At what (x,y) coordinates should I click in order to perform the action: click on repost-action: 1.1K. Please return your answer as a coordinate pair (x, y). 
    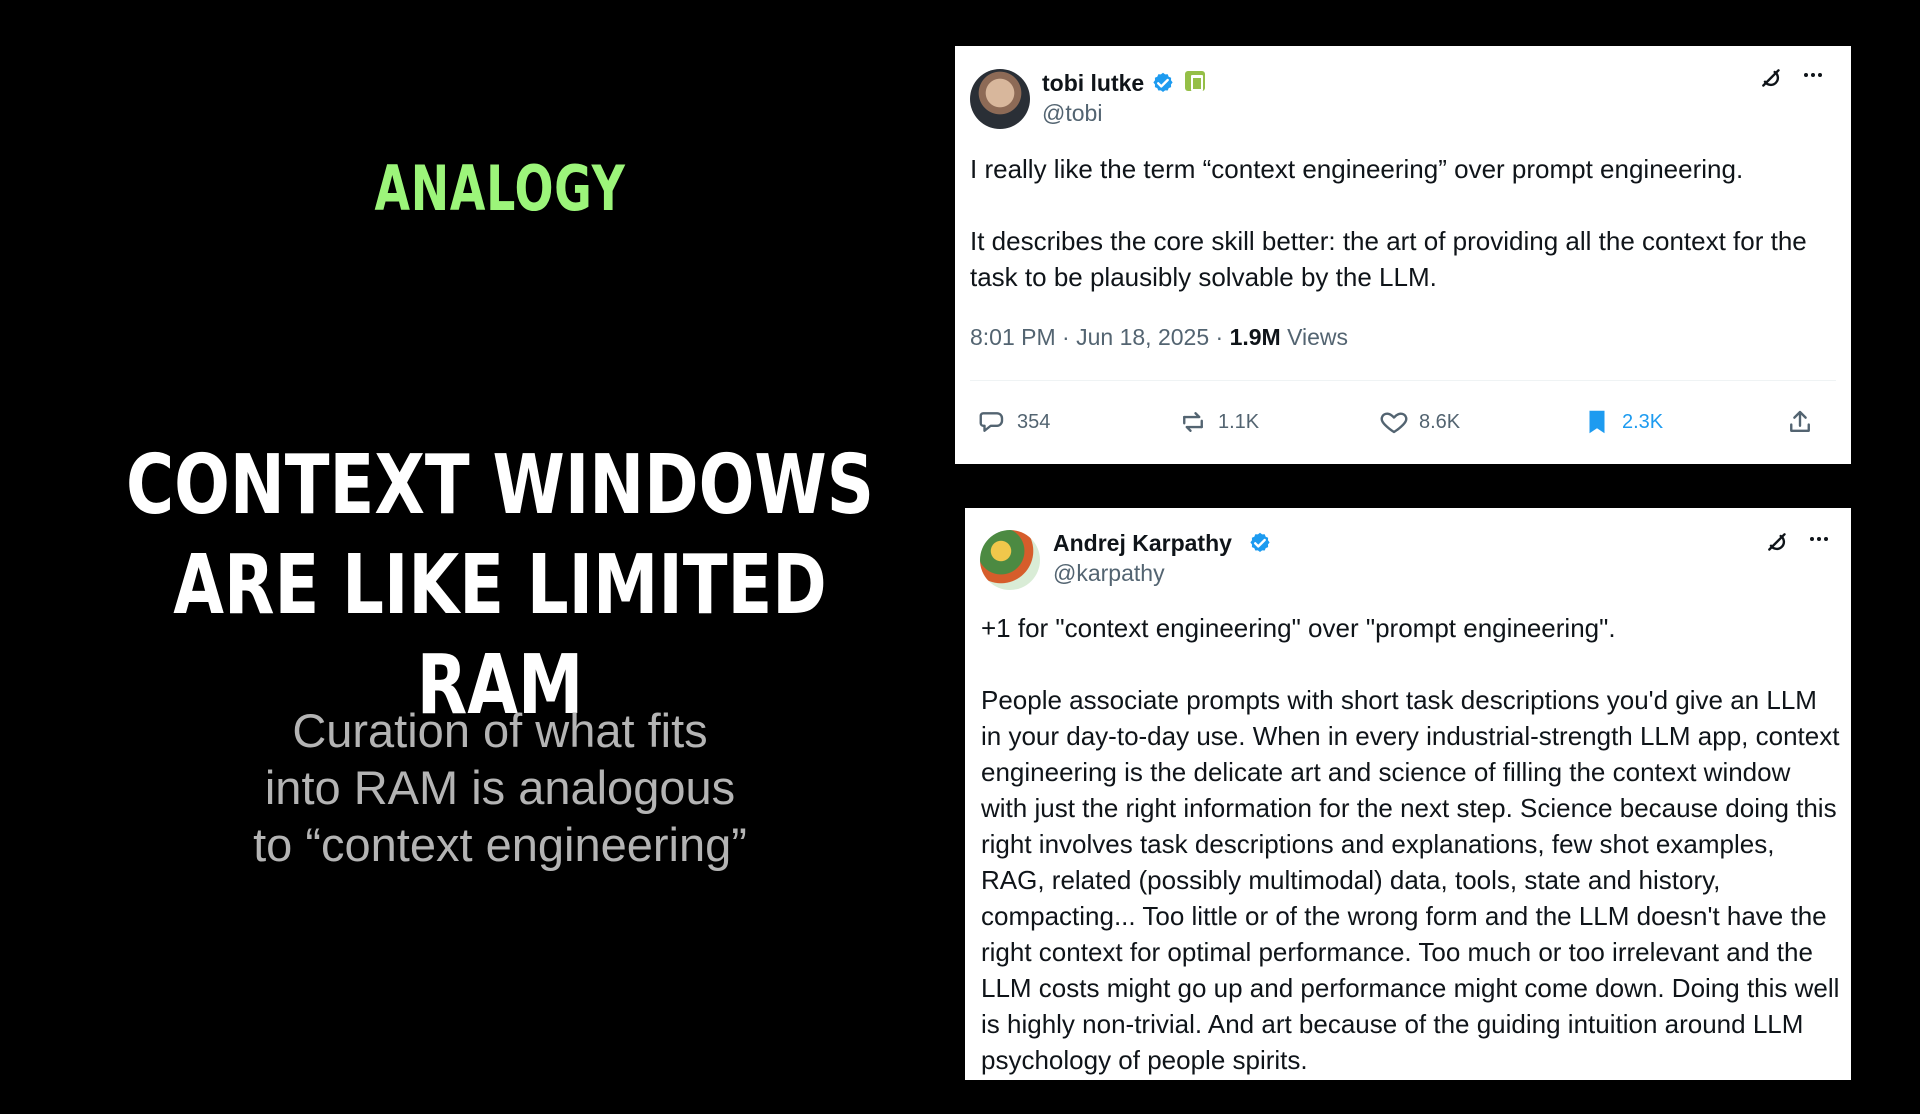
    Looking at the image, I should click on (1218, 422).